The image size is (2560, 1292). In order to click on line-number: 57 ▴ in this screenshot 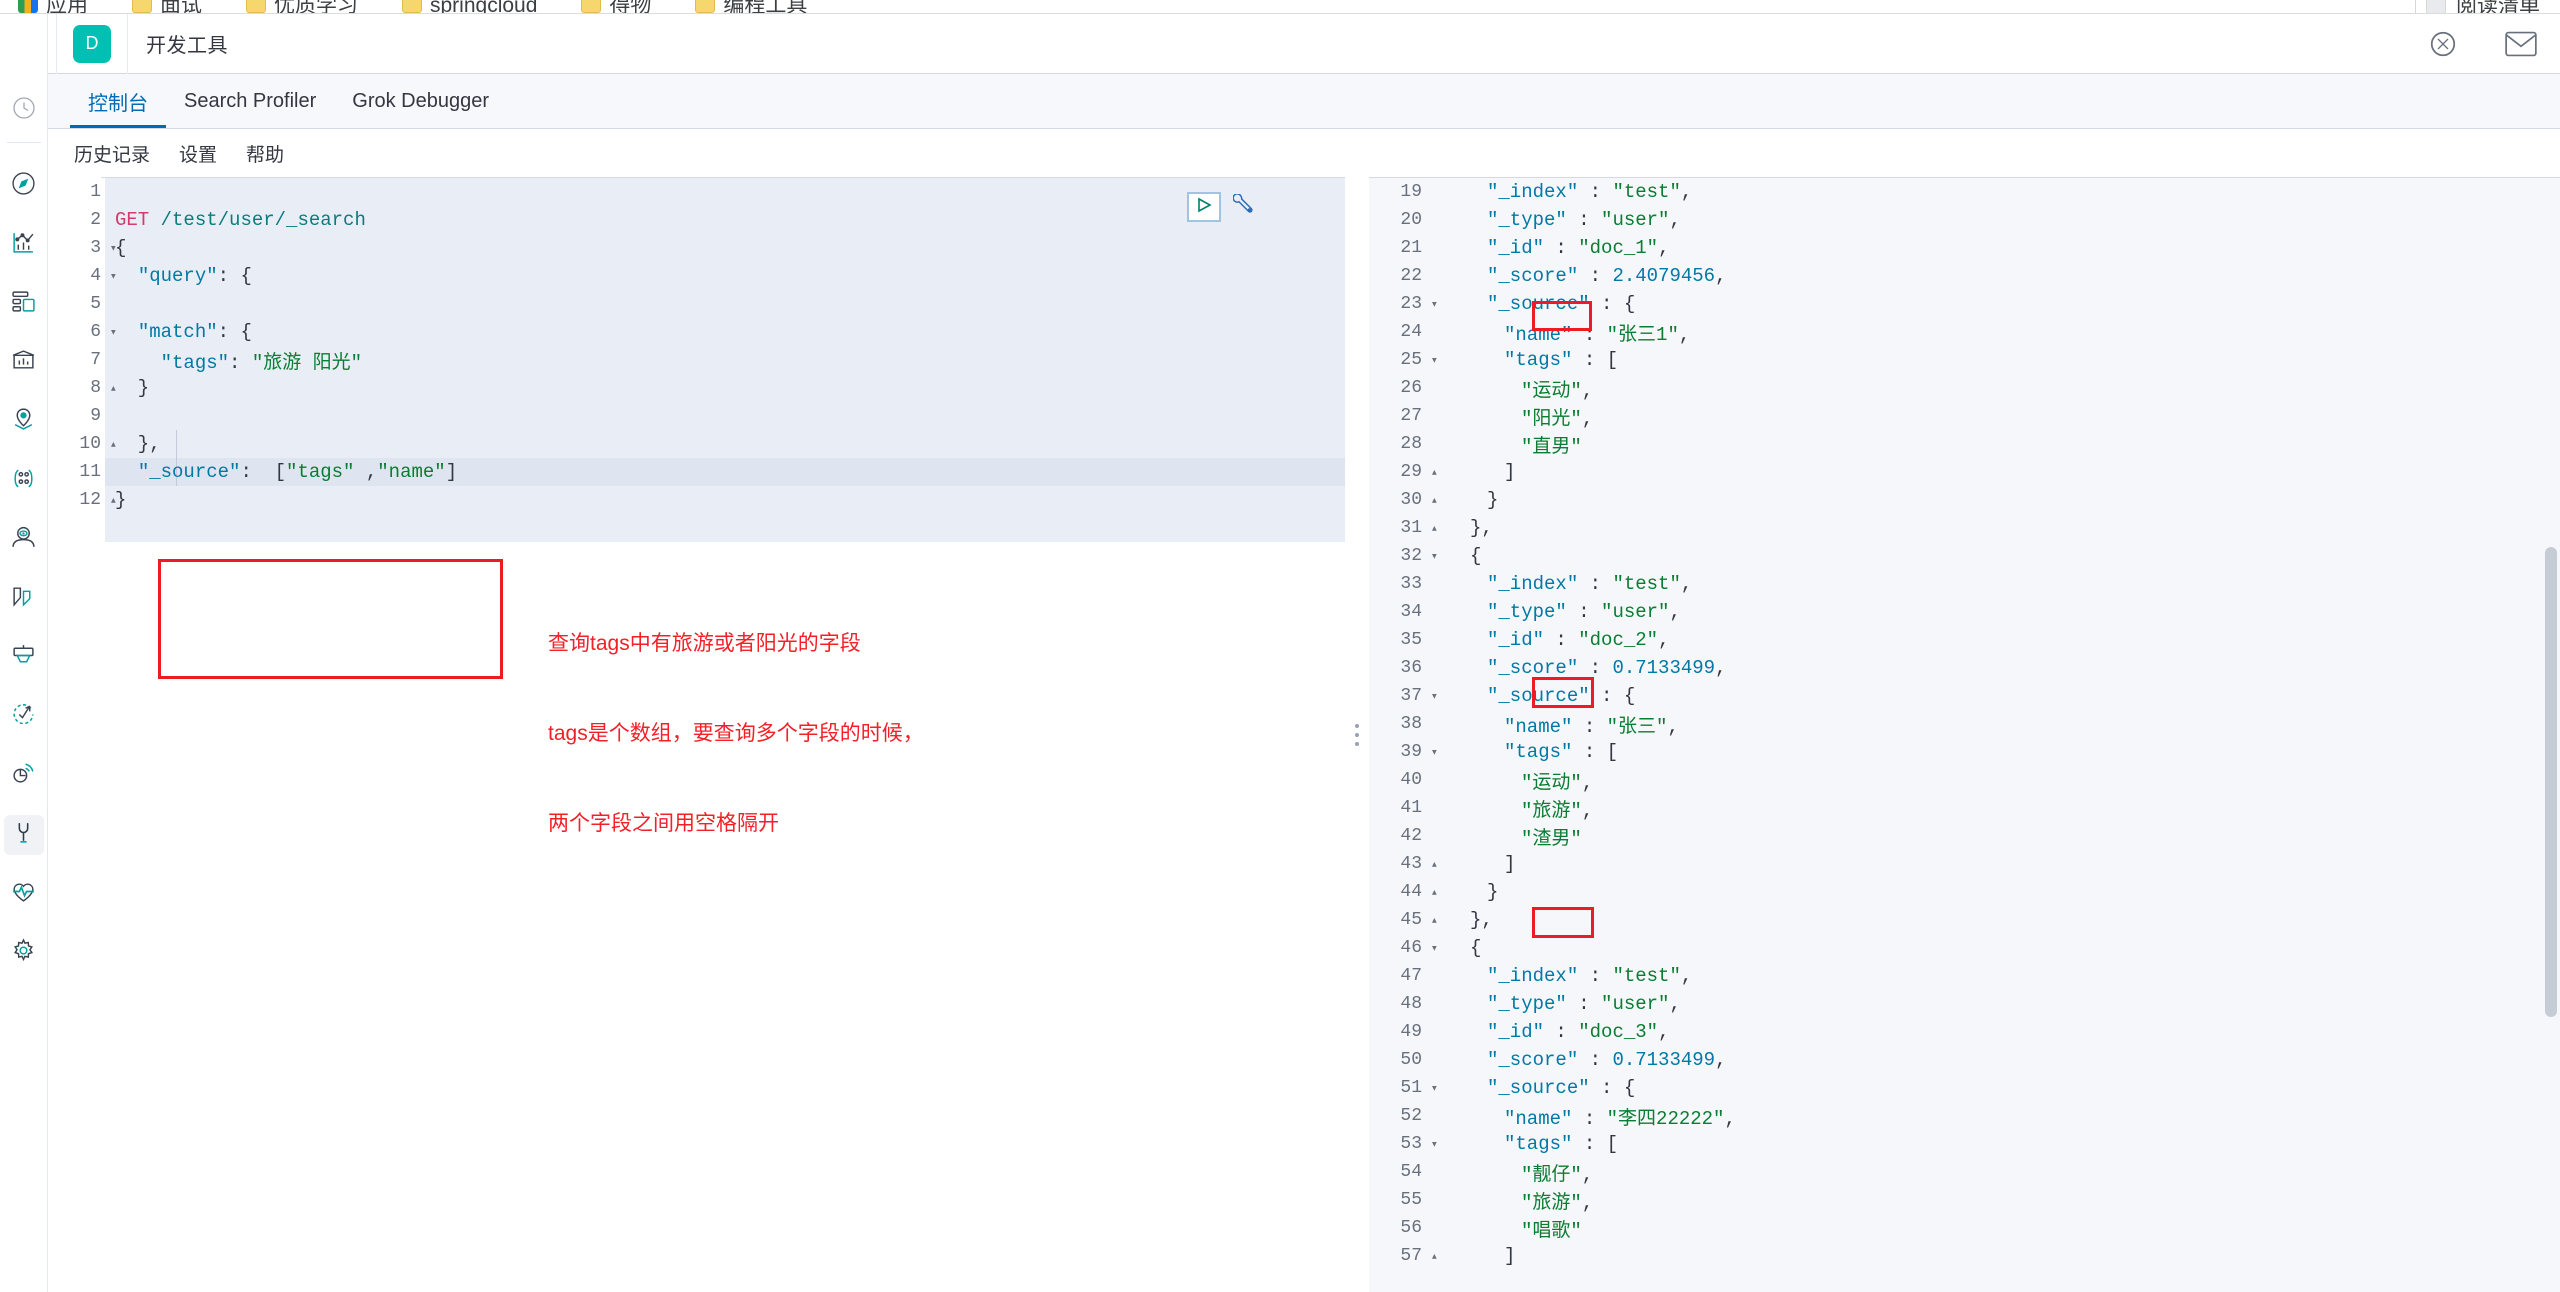, I will do `click(1419, 1256)`.